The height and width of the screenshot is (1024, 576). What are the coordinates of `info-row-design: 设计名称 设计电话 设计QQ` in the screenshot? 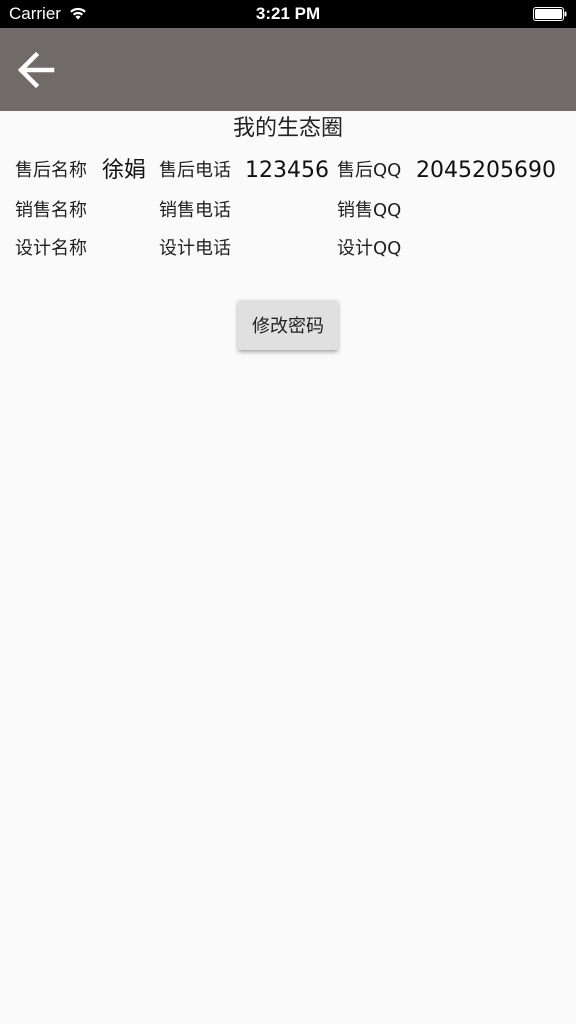 It's located at (288, 249).